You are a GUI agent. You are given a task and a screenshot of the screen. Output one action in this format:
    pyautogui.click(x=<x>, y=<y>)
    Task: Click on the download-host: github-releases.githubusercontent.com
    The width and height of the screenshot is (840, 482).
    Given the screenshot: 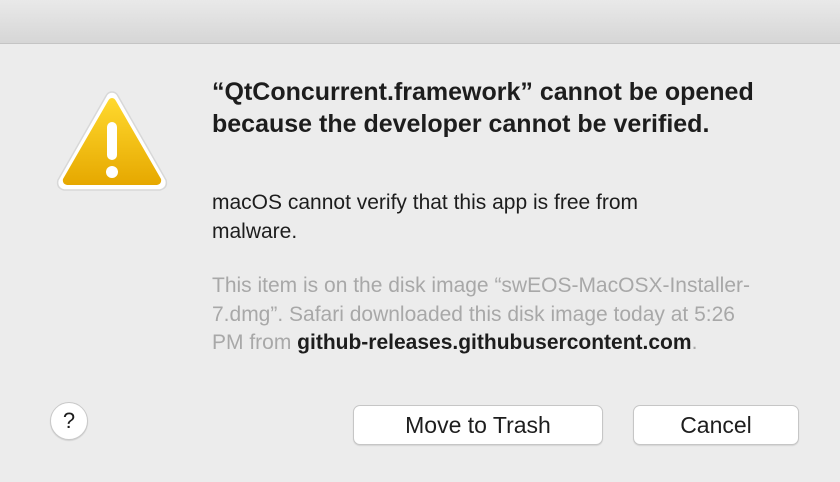 What is the action you would take?
    pyautogui.click(x=494, y=342)
    